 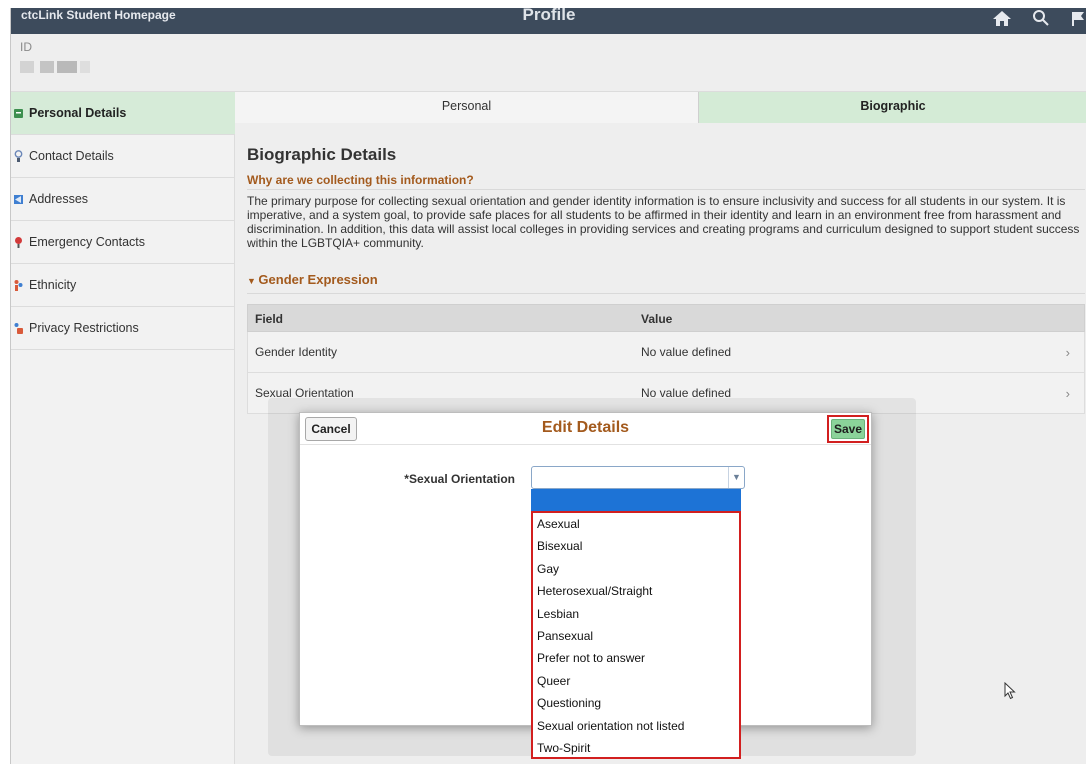 What do you see at coordinates (1010, 691) in the screenshot?
I see `mouse-cursor-icon` at bounding box center [1010, 691].